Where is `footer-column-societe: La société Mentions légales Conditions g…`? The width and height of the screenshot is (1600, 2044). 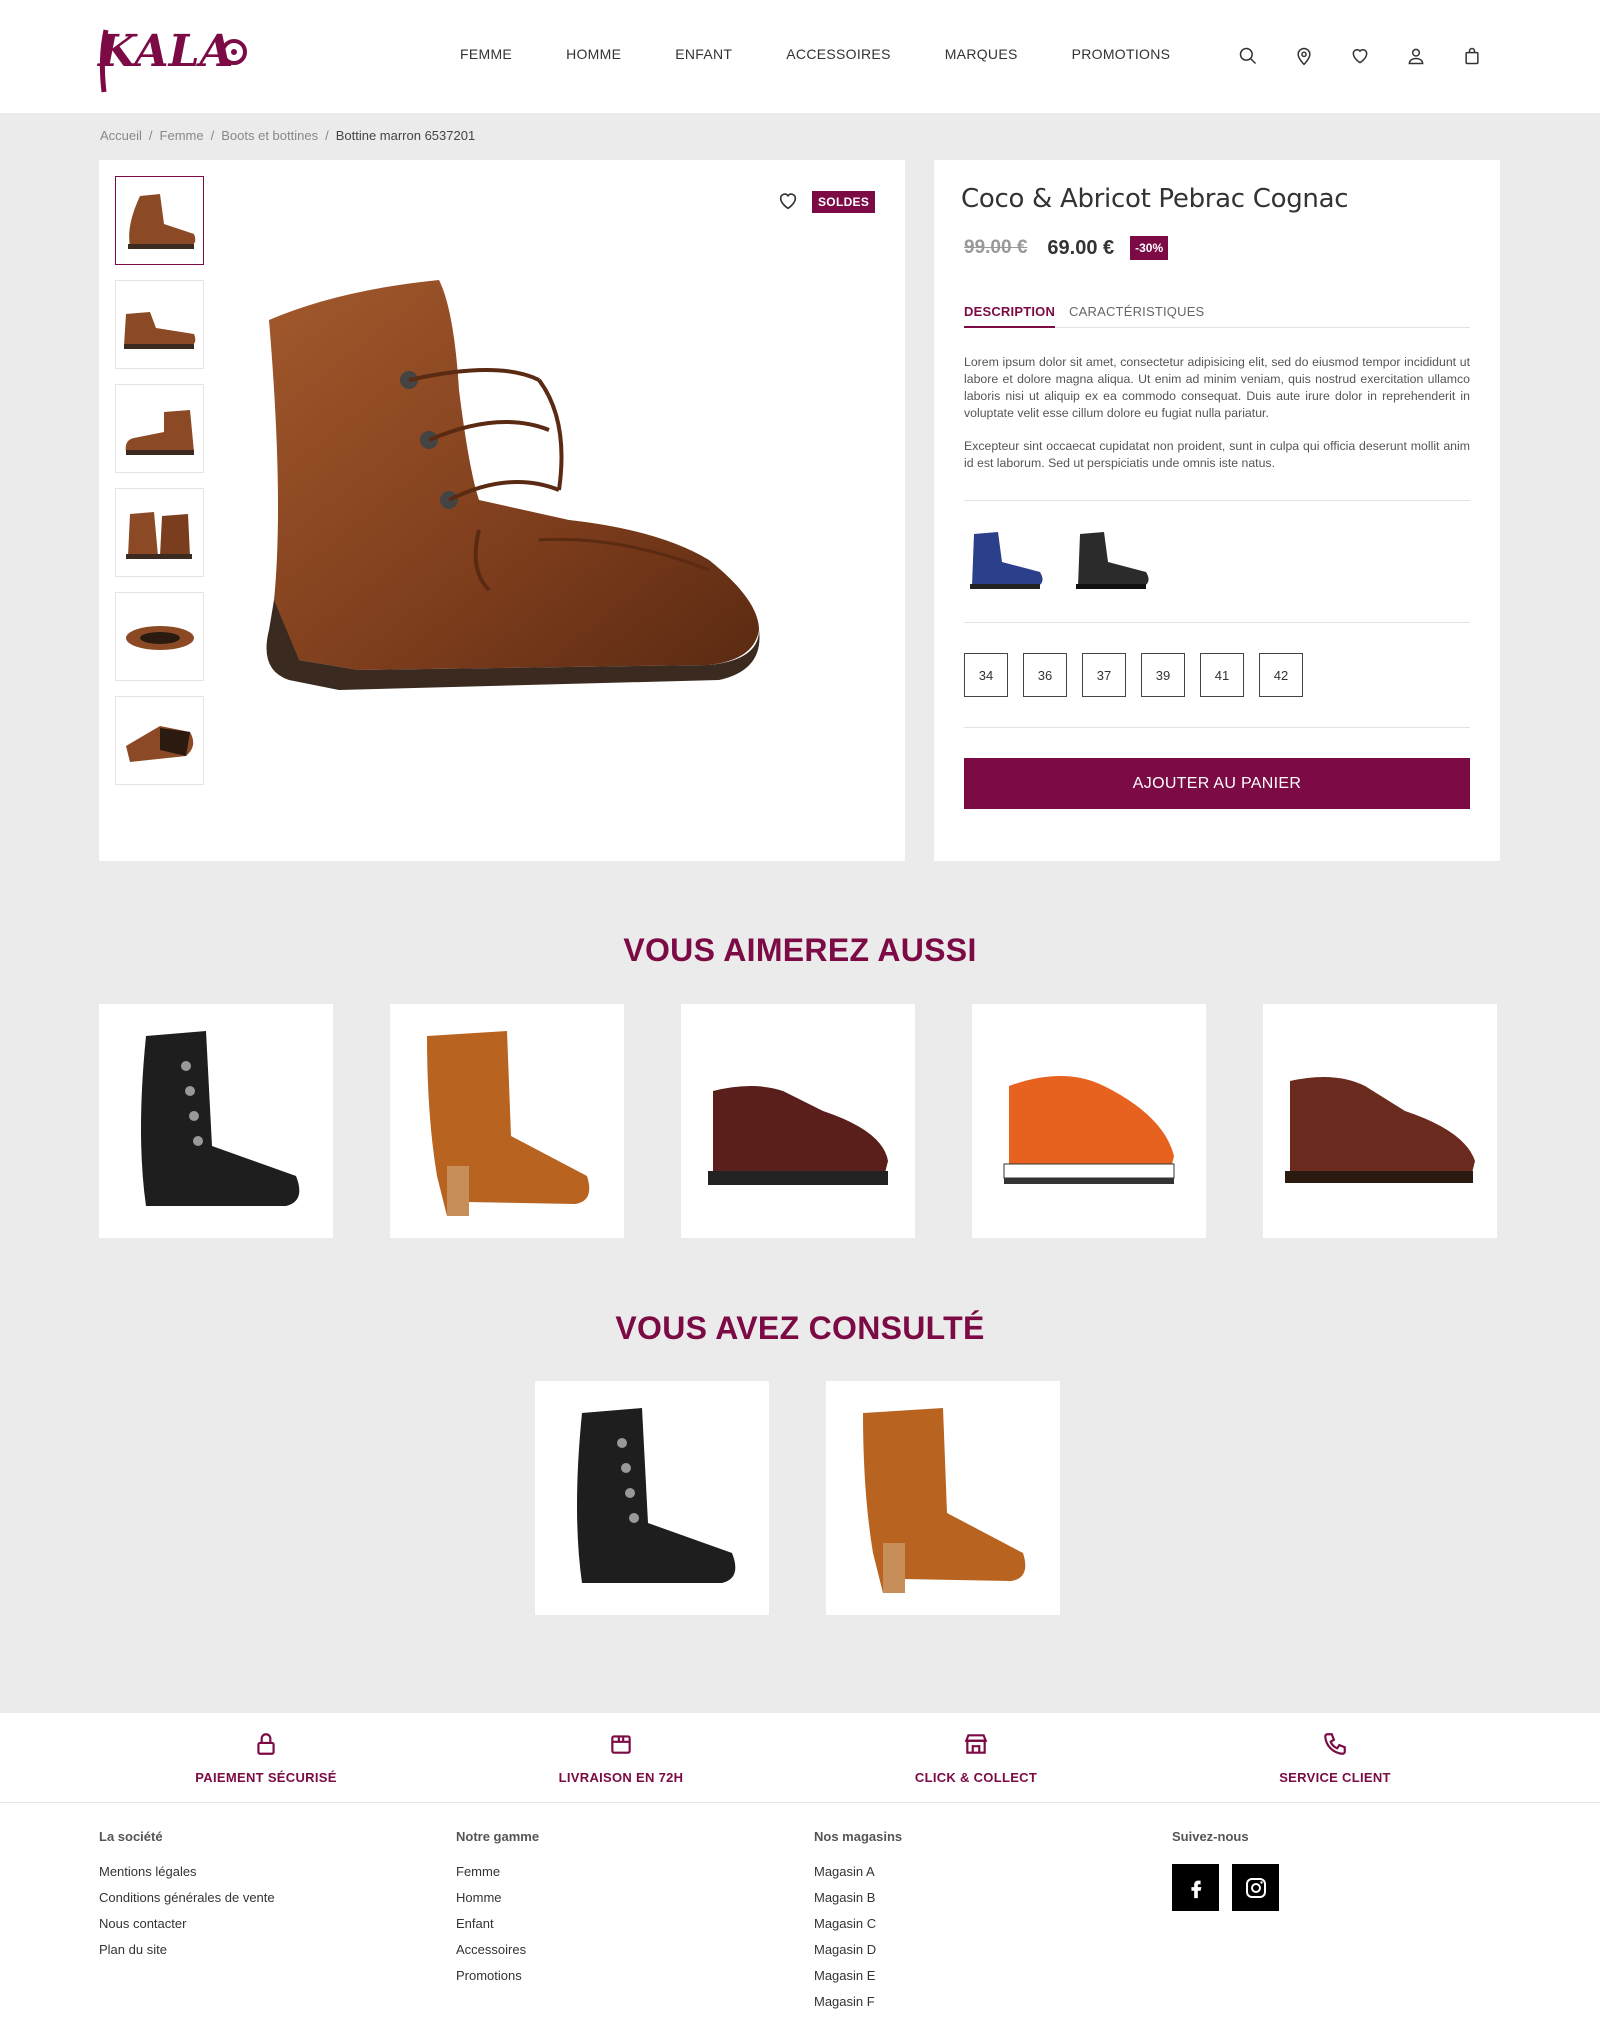 footer-column-societe: La société Mentions légales Conditions g… is located at coordinates (187, 1898).